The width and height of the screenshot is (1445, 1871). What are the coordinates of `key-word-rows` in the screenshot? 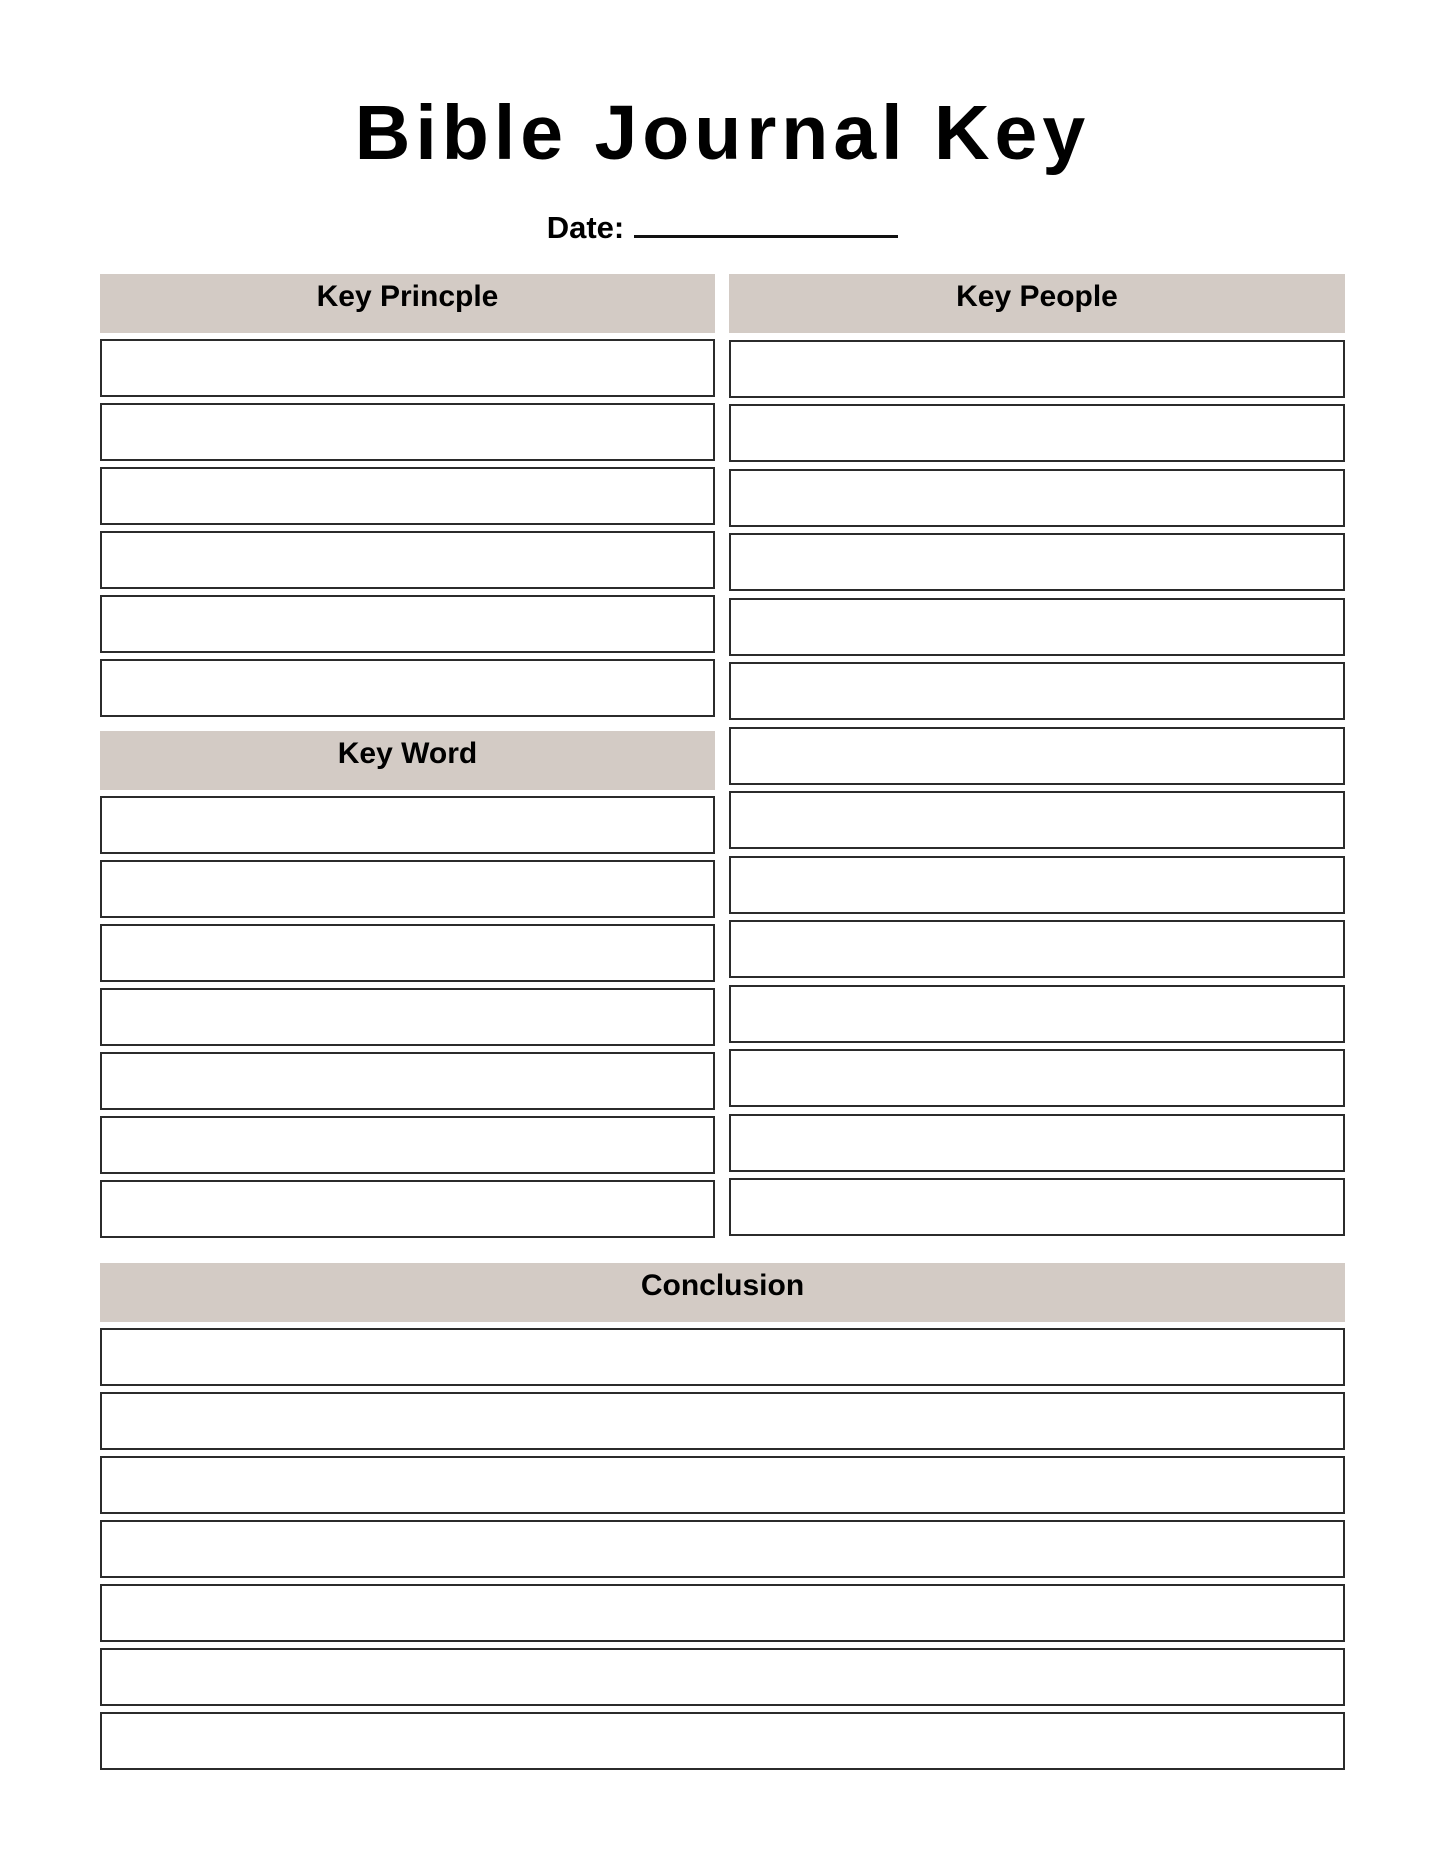 It's located at (407, 1017).